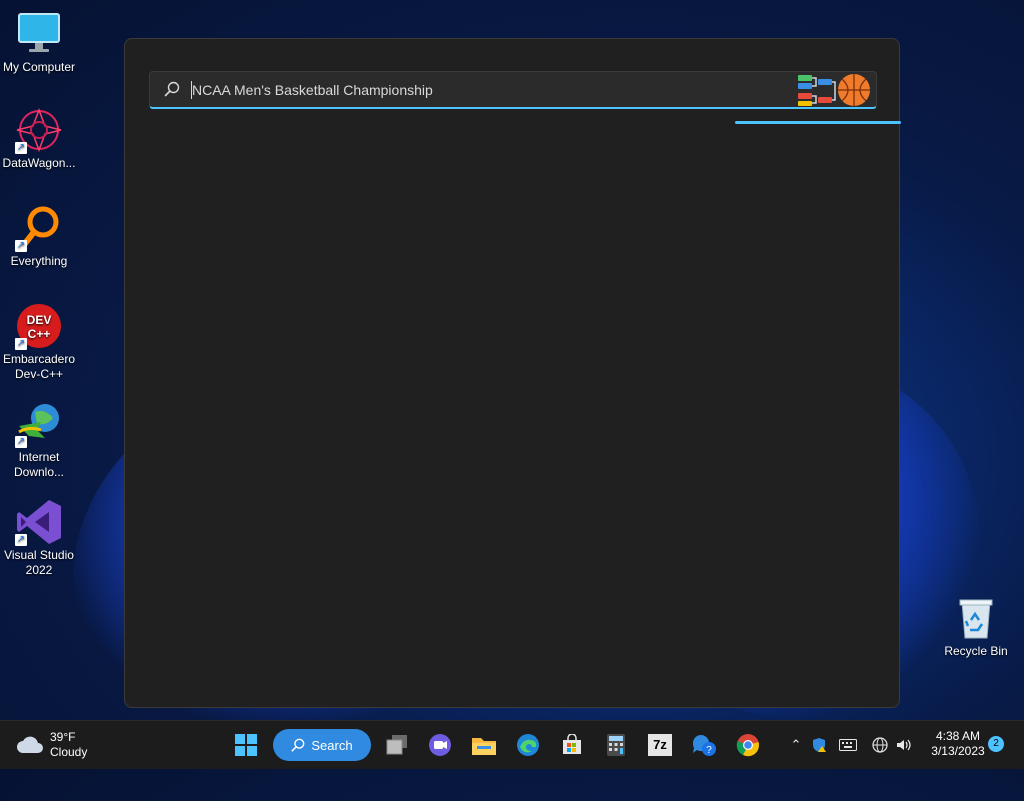 Image resolution: width=1024 pixels, height=801 pixels. I want to click on desktop-icon-everything: ↗ Everything, so click(39, 236).